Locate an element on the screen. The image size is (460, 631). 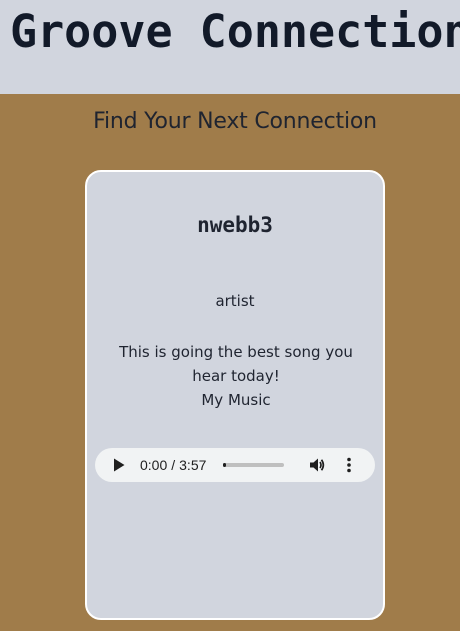
app-title: Groove Connection is located at coordinates (235, 31).